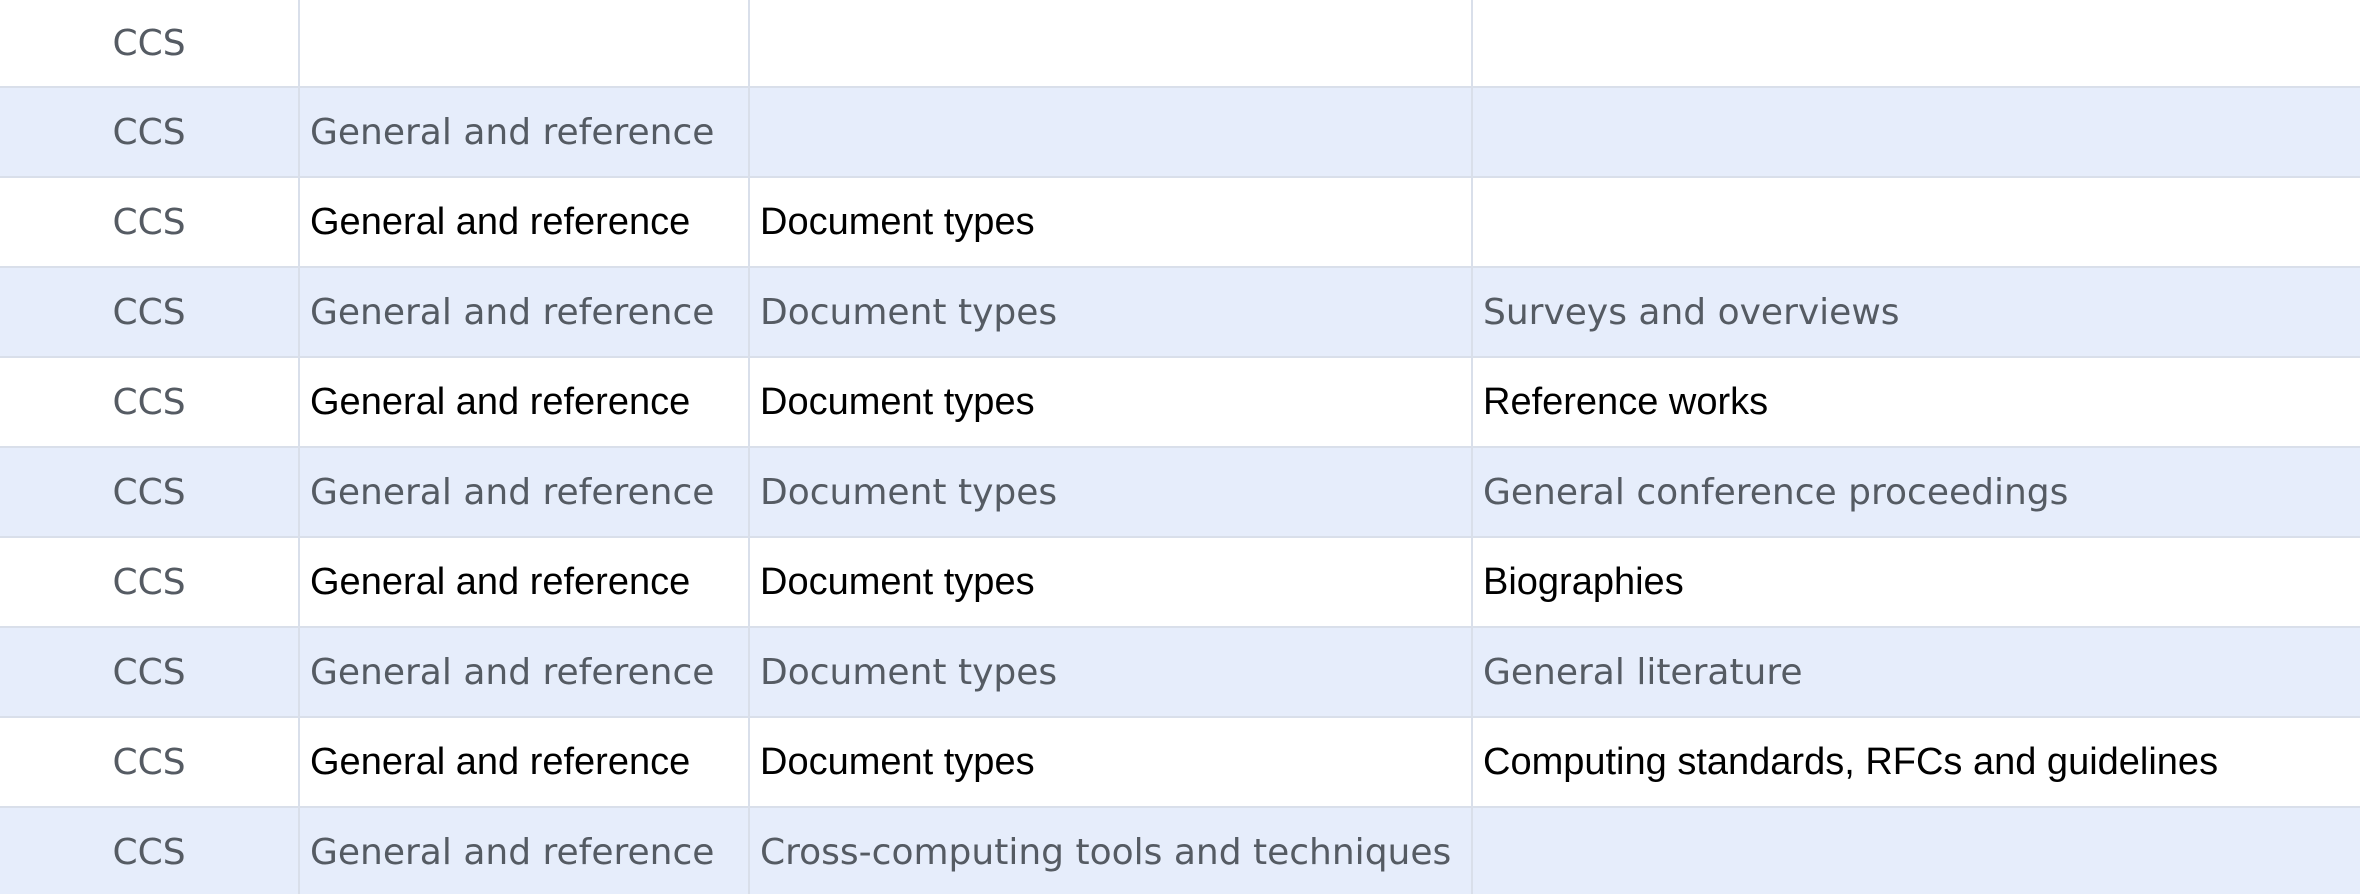 This screenshot has width=2360, height=894. What do you see at coordinates (1916, 402) in the screenshot?
I see `cell-level-3: Reference works` at bounding box center [1916, 402].